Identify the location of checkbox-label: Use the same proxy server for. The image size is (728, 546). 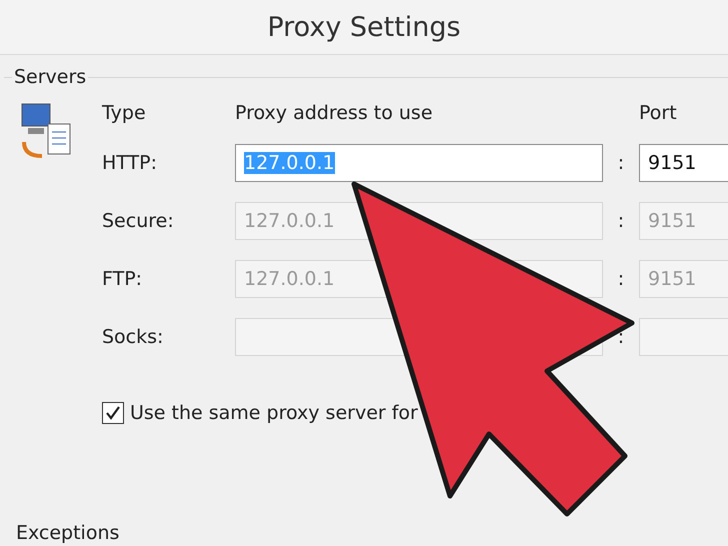
(274, 413).